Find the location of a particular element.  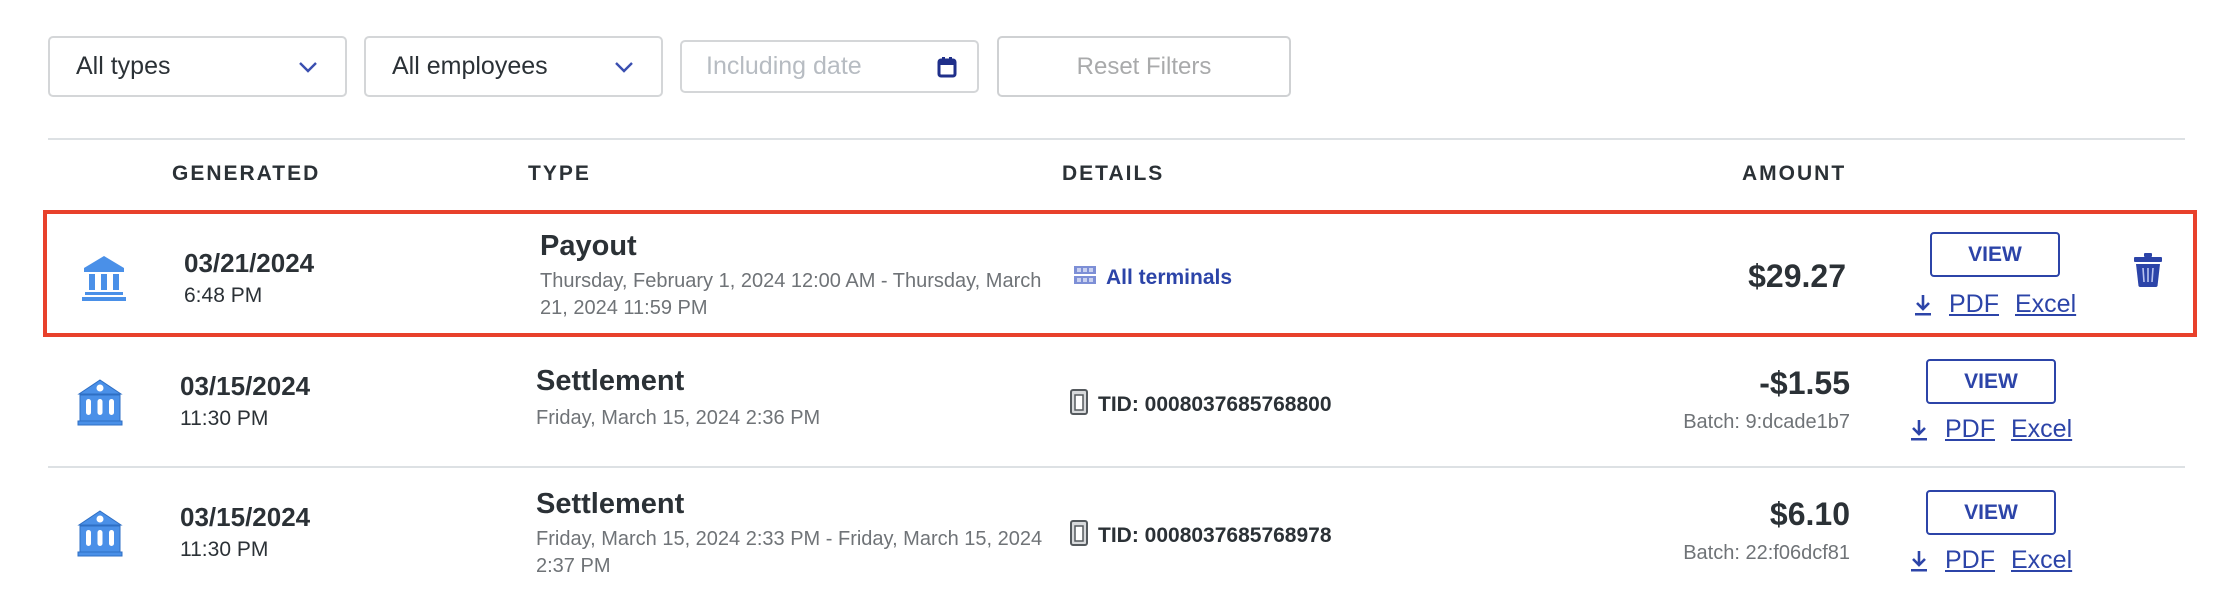

date-filter-input is located at coordinates (821, 66).